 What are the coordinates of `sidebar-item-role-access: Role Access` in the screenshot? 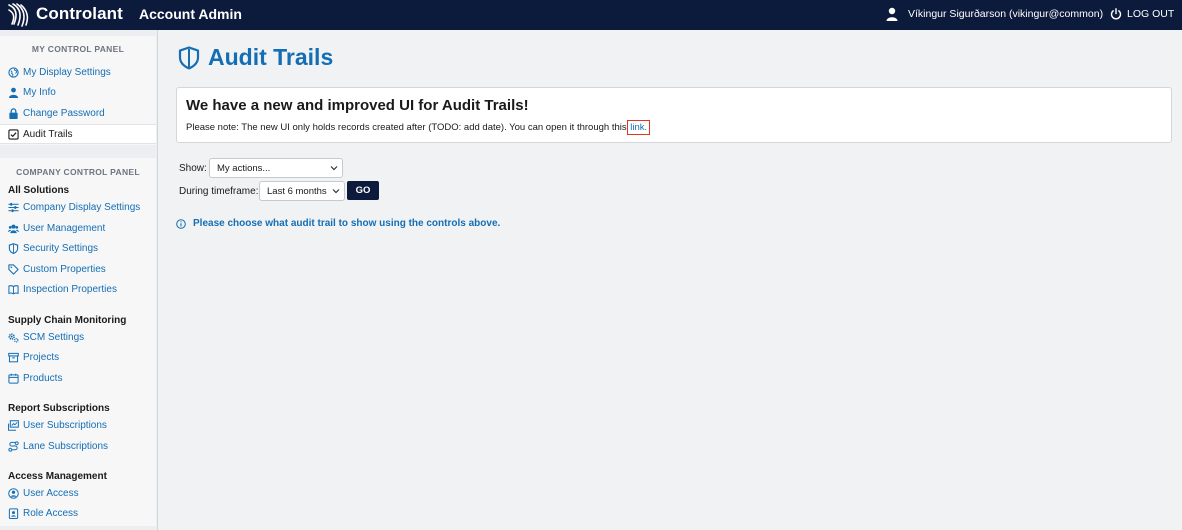 It's located at (78, 513).